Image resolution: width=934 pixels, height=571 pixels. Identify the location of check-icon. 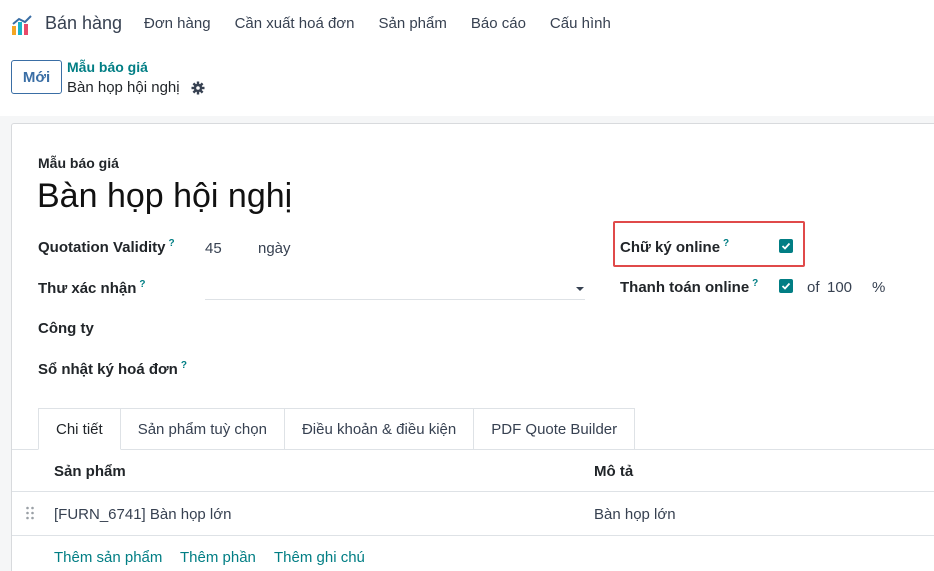
(786, 286).